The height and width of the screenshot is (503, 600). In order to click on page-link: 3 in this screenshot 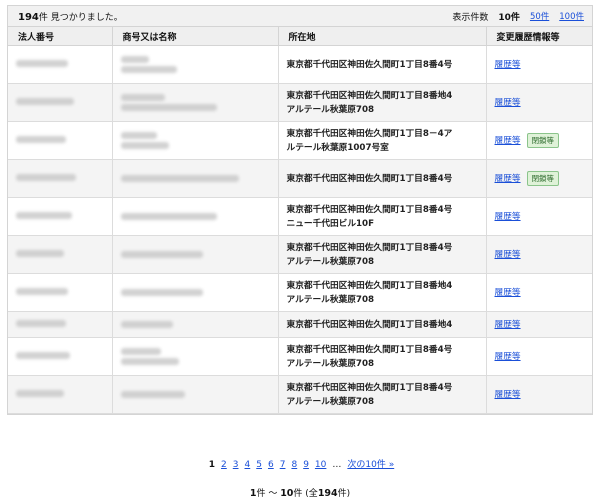, I will do `click(236, 465)`.